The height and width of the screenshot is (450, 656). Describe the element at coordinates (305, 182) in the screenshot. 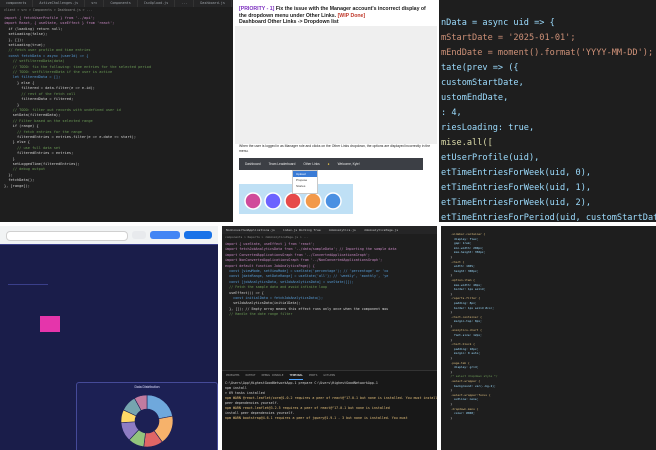

I see `other-links-dropdown: Upload Propose Stories` at that location.